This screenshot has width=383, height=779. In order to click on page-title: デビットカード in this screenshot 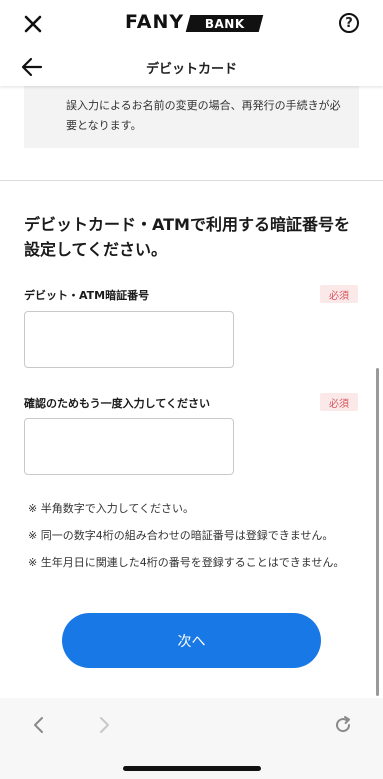, I will do `click(191, 69)`.